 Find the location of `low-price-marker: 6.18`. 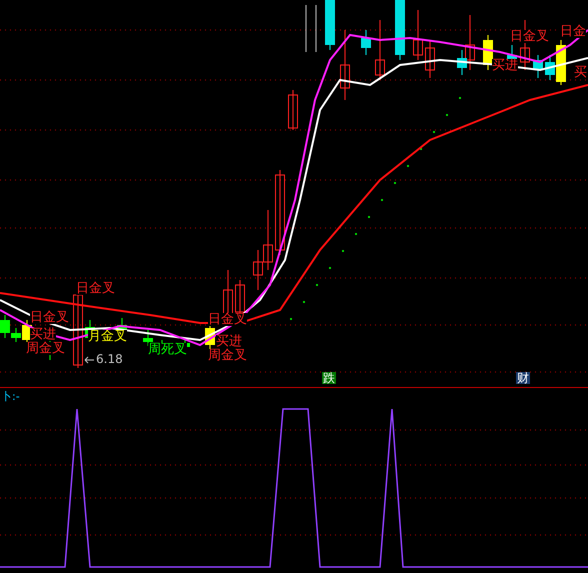

low-price-marker: 6.18 is located at coordinates (109, 359).